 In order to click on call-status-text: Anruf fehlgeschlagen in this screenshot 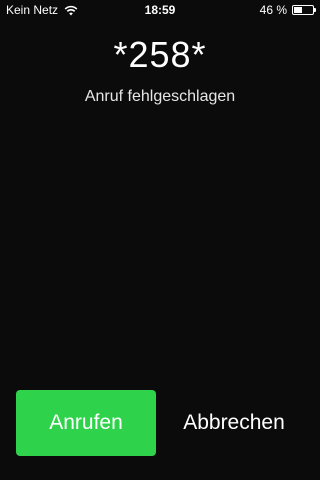, I will do `click(160, 96)`.